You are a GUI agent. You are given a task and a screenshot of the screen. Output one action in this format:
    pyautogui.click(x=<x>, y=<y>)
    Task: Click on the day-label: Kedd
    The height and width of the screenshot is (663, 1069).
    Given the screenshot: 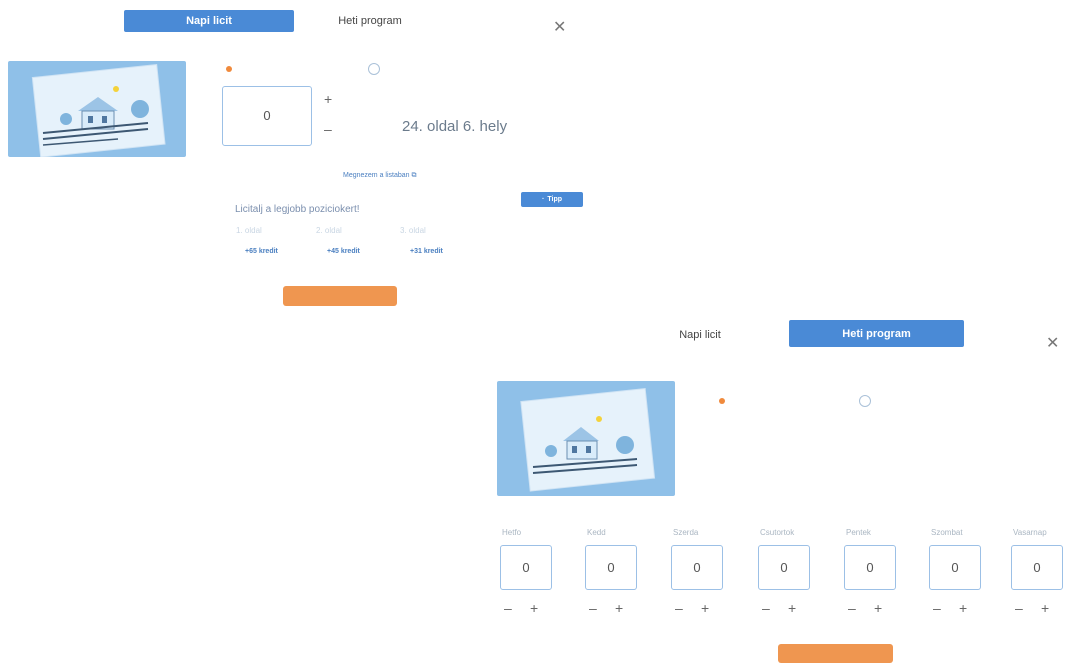 What is the action you would take?
    pyautogui.click(x=596, y=532)
    